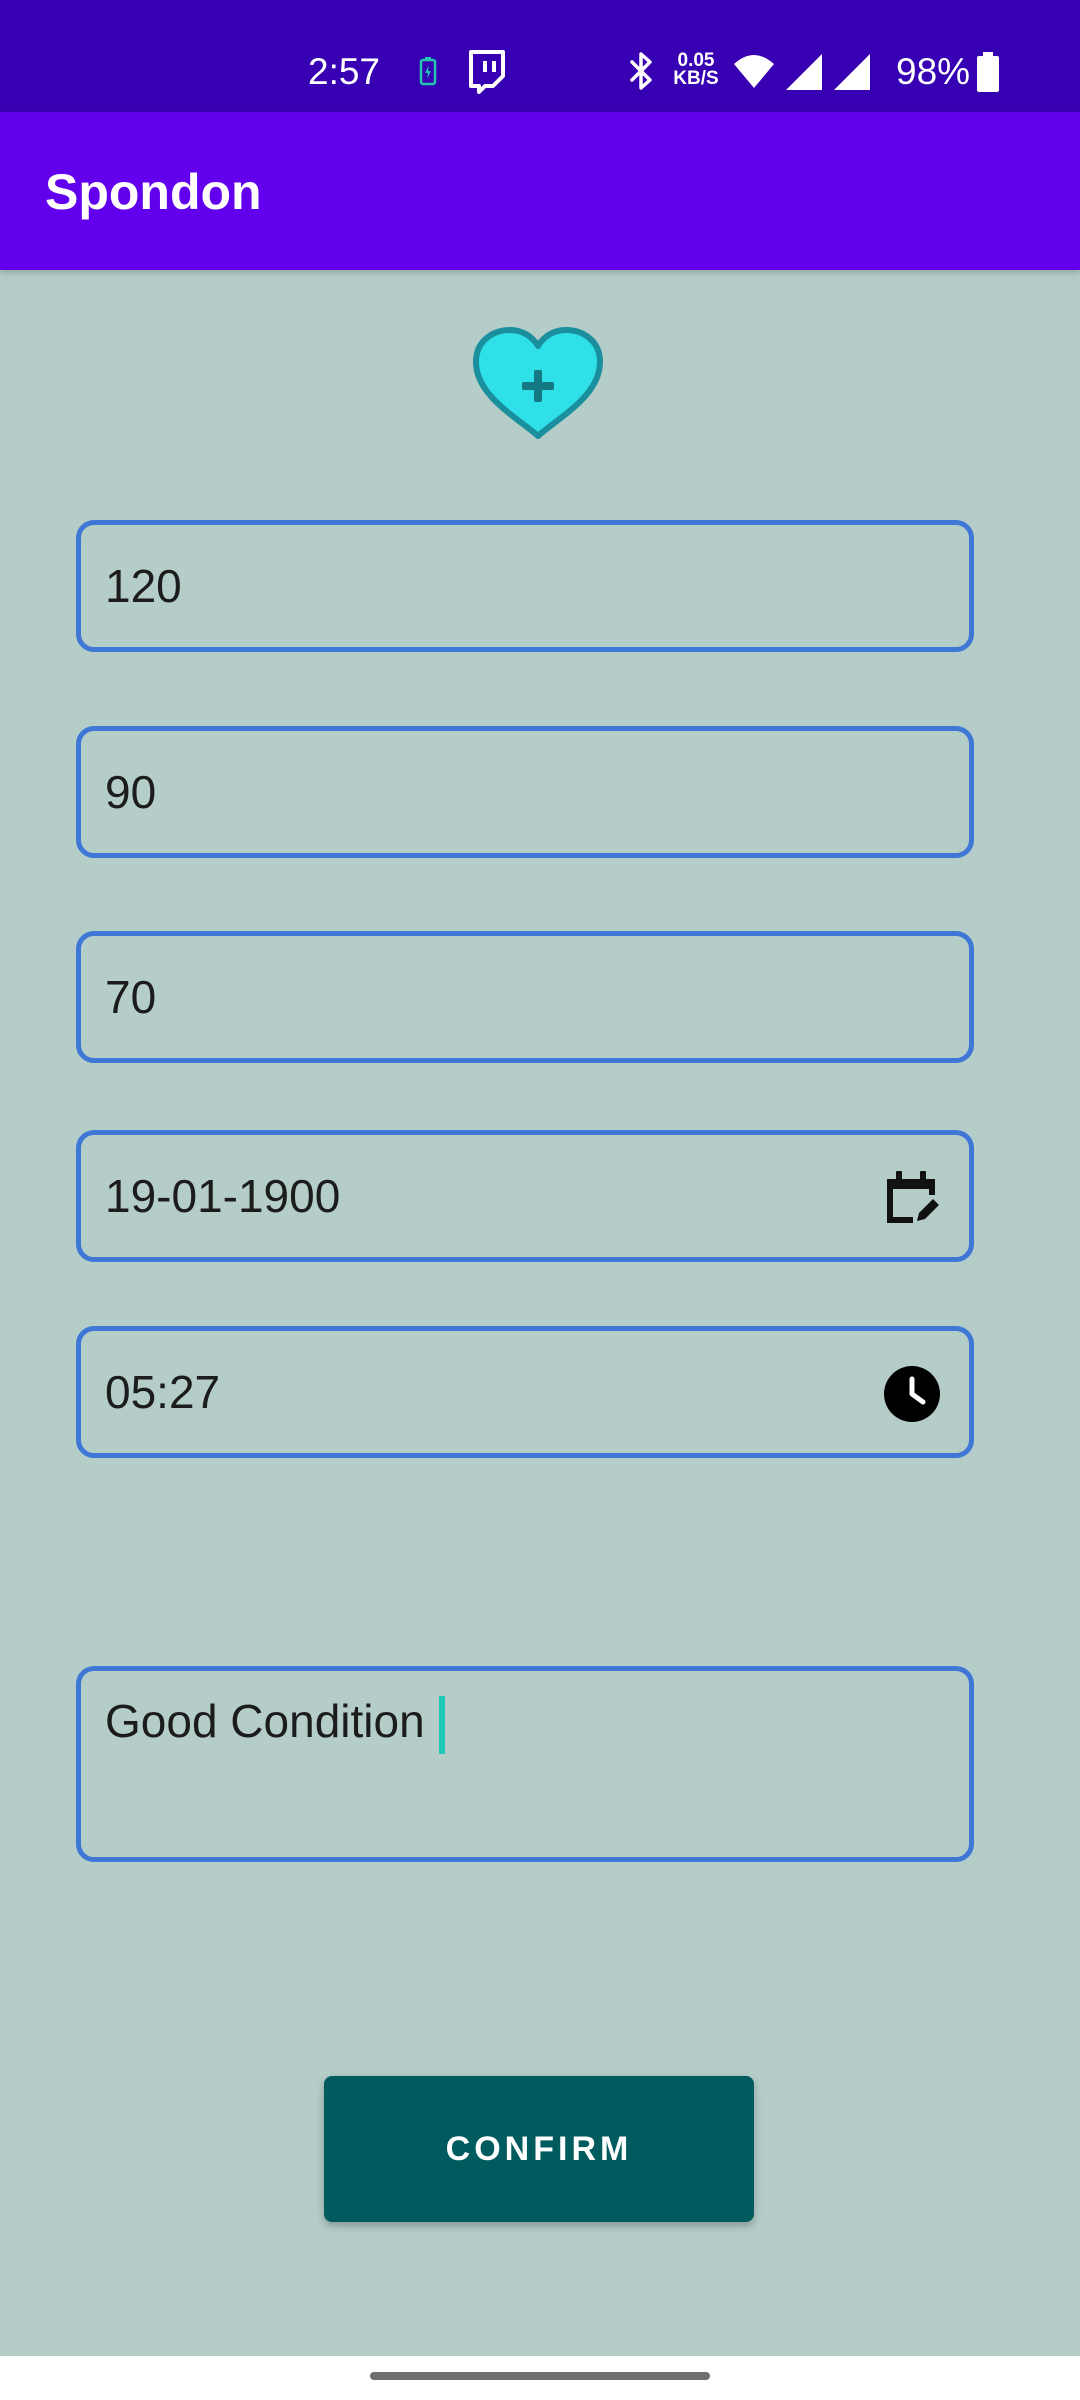  I want to click on network-speed-unit: KB/S, so click(696, 78).